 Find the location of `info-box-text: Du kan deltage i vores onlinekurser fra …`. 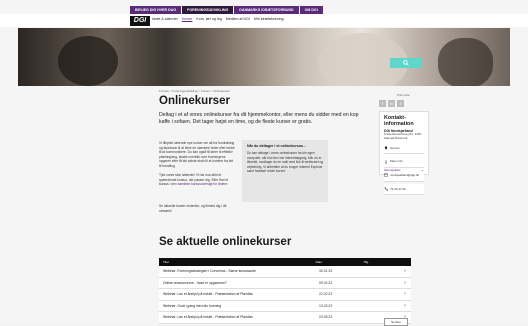

info-box-text: Du kan deltage i vores onlinekurser fra … is located at coordinates (285, 162).